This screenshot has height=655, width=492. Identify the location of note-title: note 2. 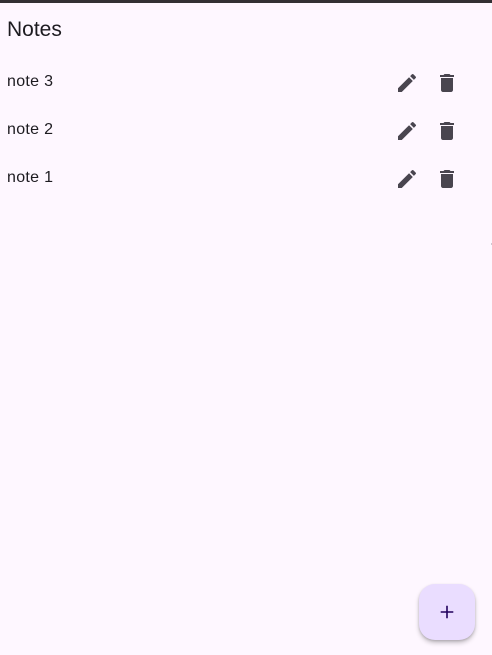
(30, 129).